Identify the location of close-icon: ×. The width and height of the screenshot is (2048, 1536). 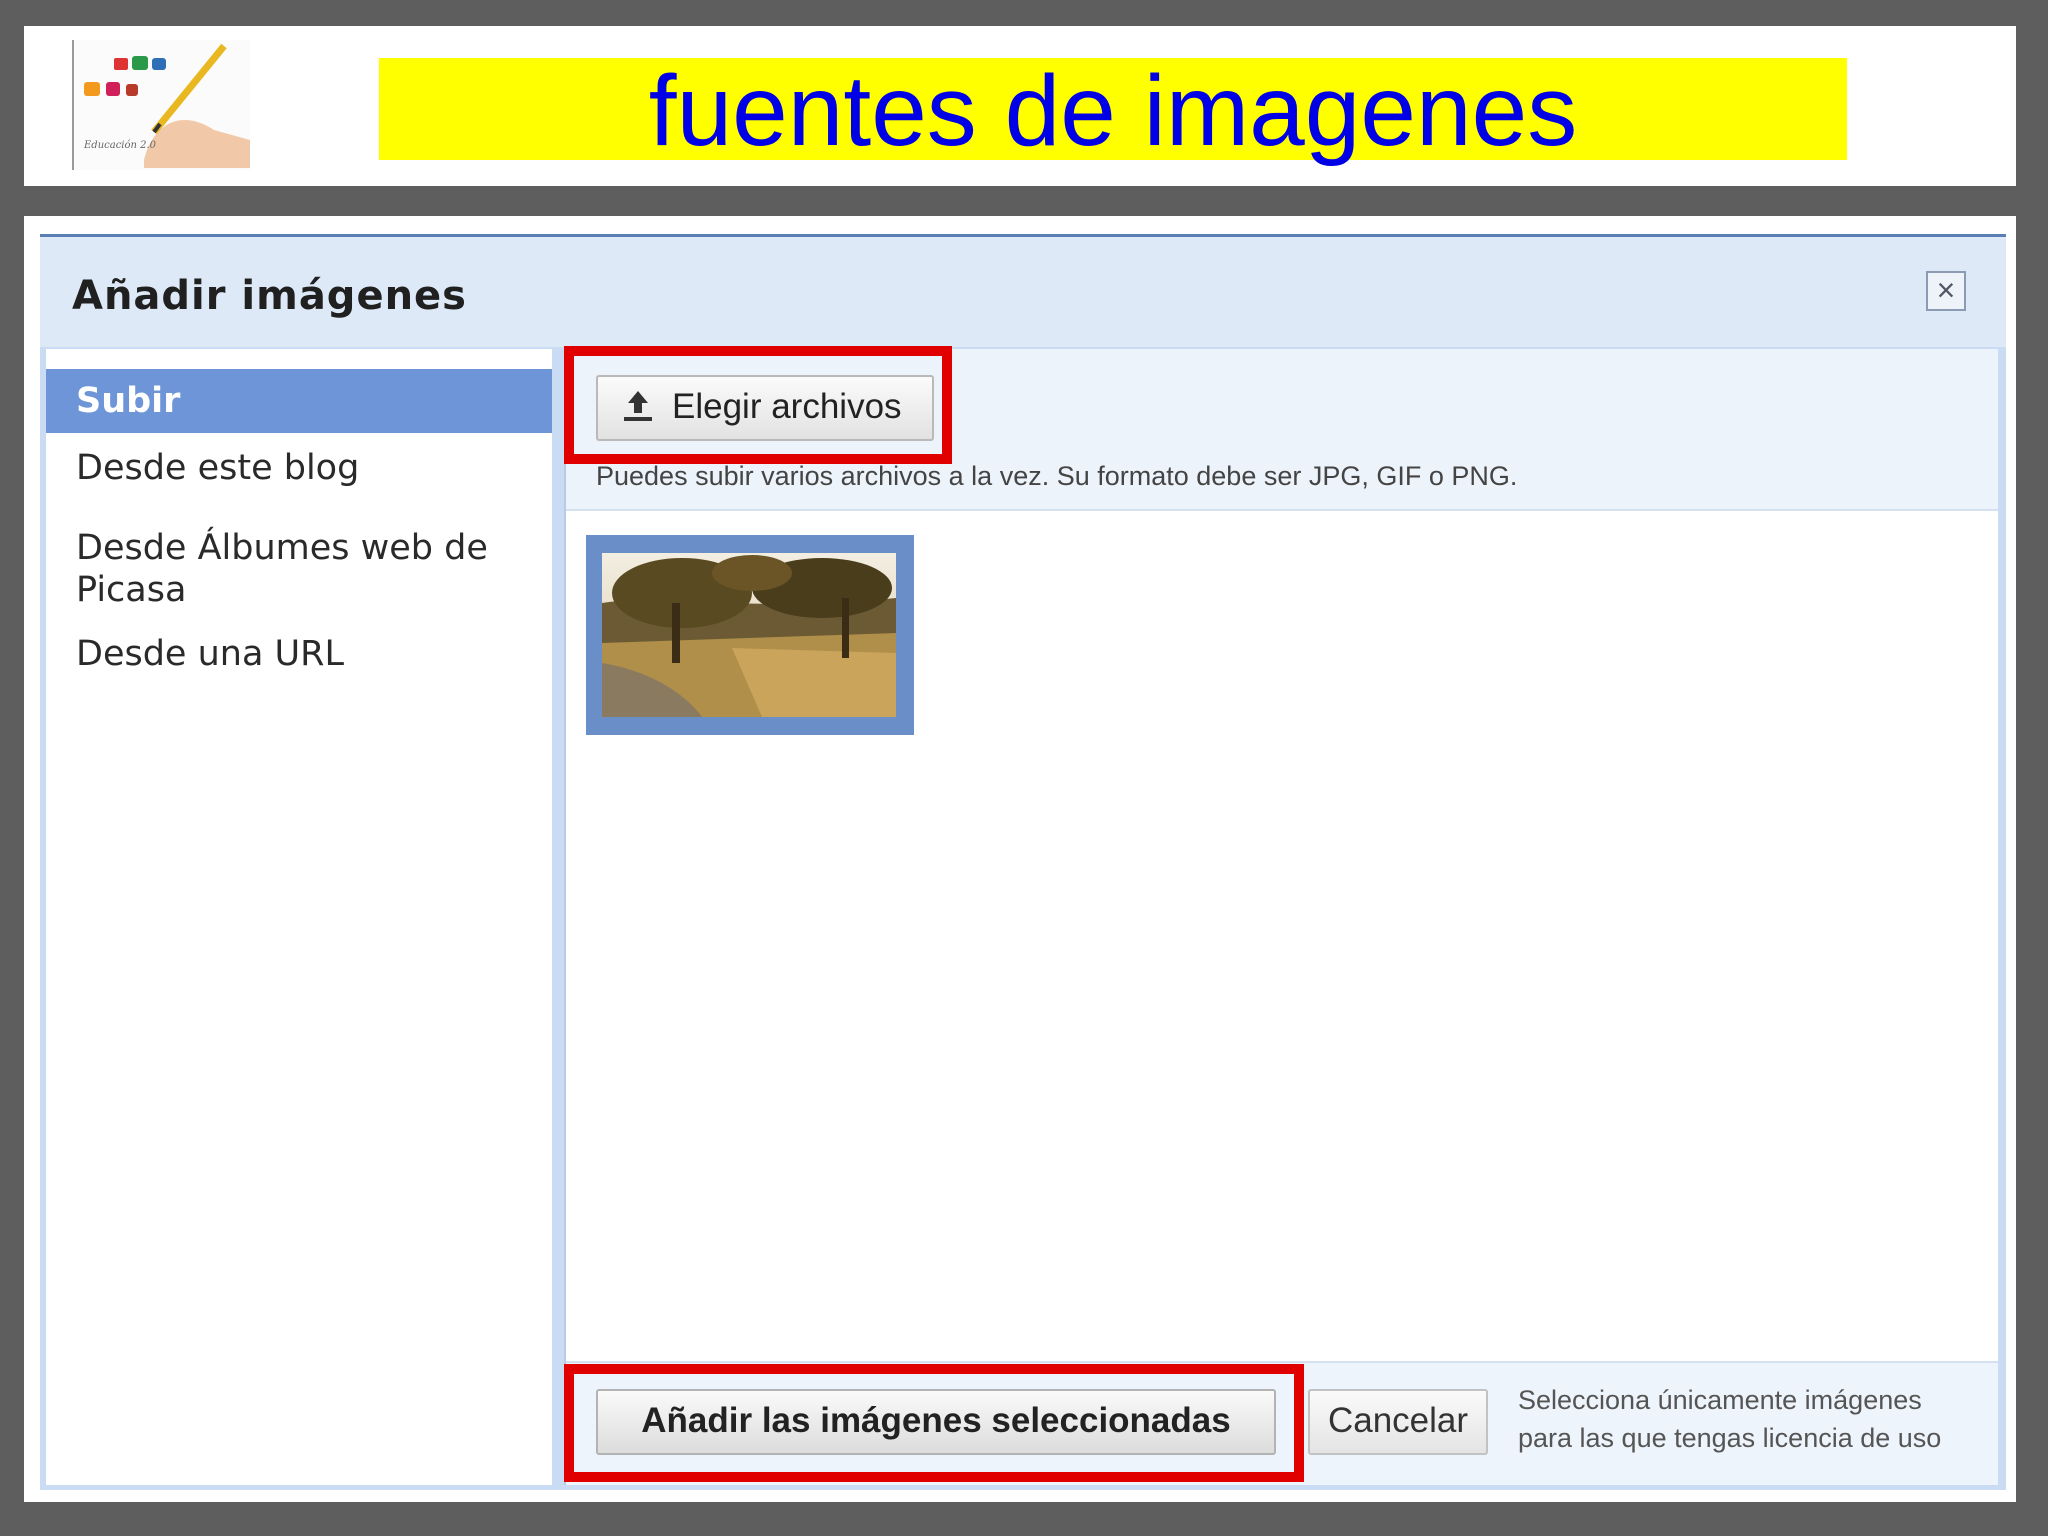
(1946, 291).